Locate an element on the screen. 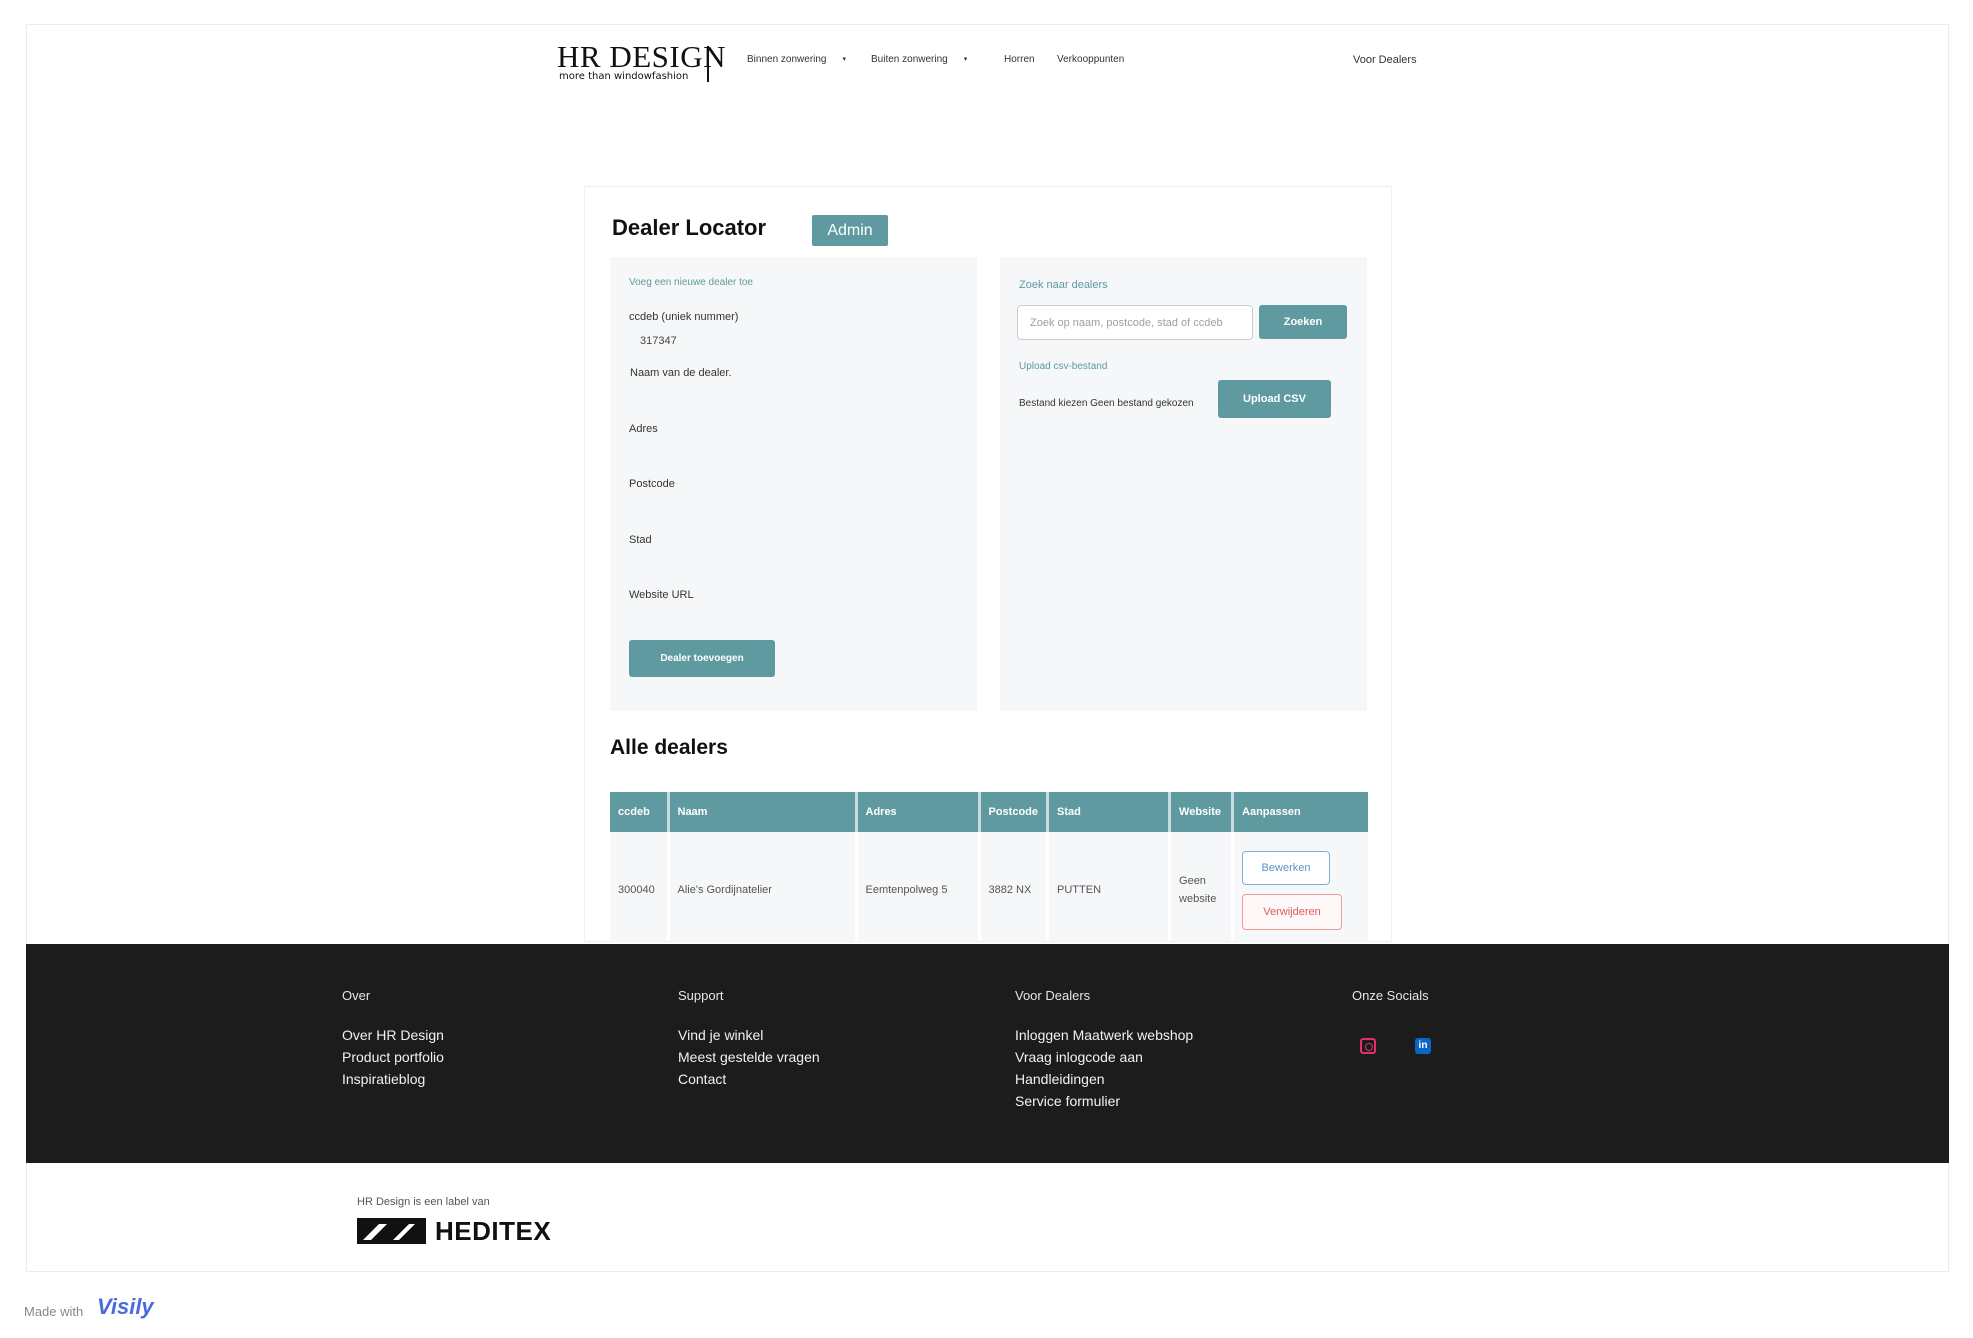 The image size is (1973, 1338). cell-stad: PUTTEN is located at coordinates (1108, 886).